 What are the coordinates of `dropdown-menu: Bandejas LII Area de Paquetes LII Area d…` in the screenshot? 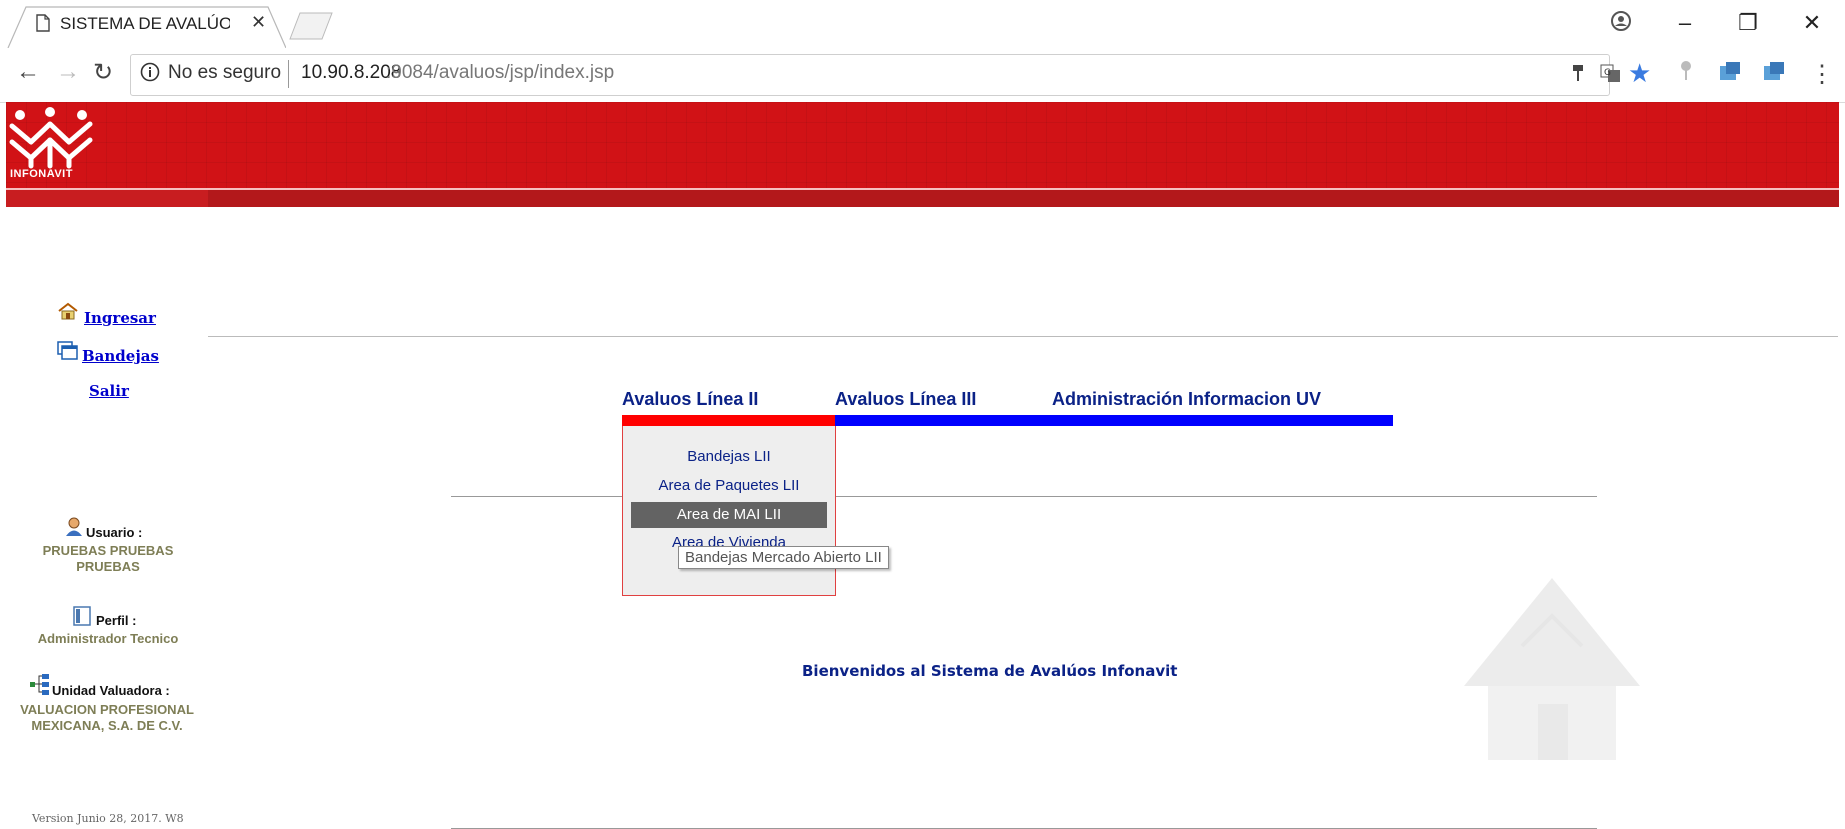 It's located at (729, 511).